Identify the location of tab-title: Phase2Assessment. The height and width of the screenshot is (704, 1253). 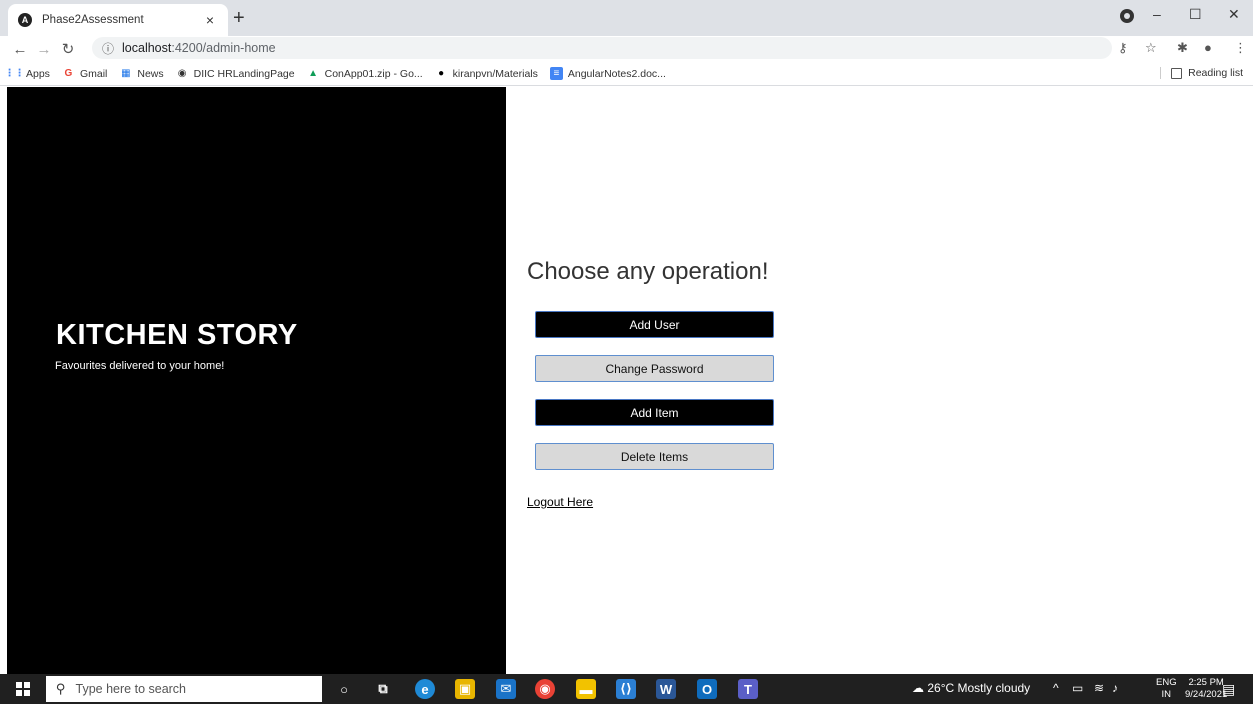
(93, 20).